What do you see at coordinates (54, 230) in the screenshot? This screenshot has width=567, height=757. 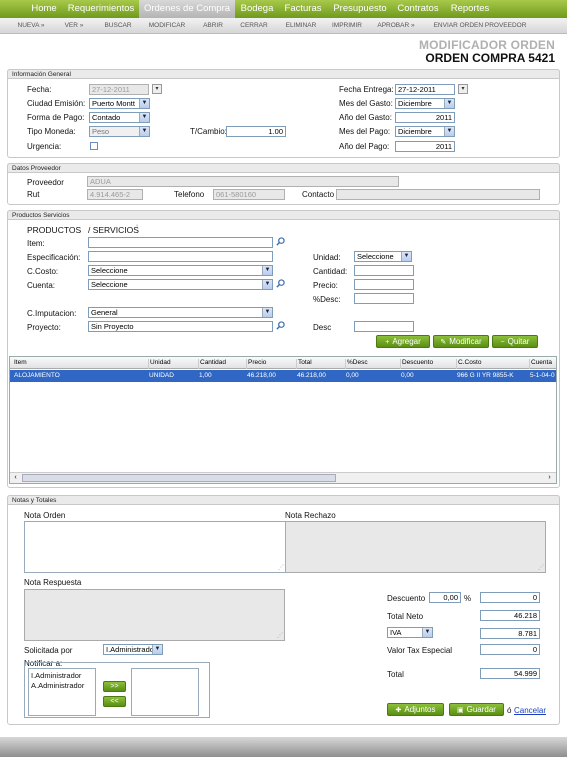 I see `tab-productos: PRODUCTOS` at bounding box center [54, 230].